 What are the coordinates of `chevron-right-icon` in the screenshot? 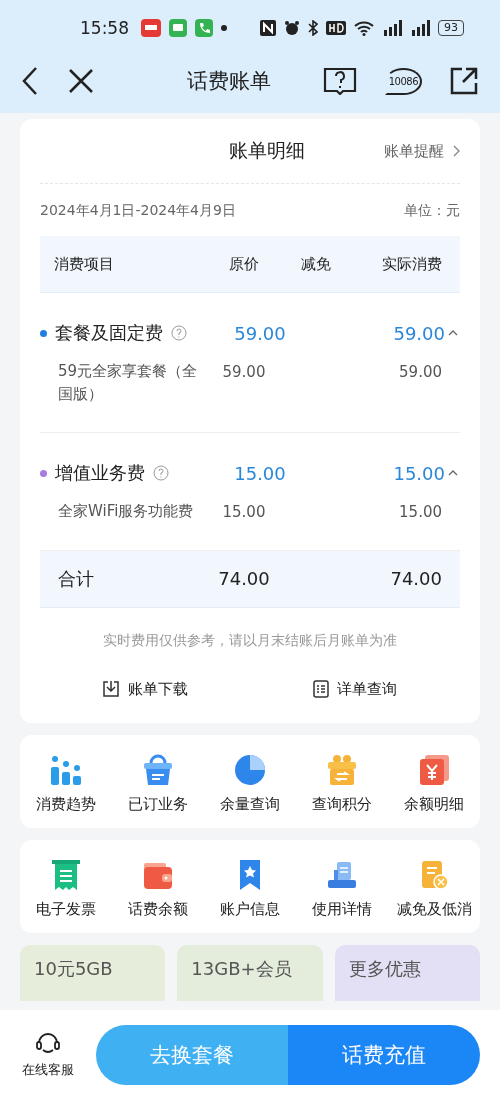 It's located at (456, 151).